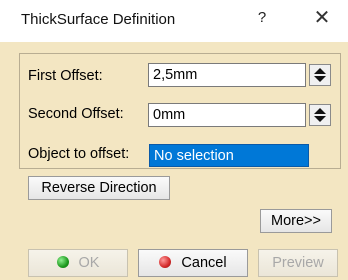 The image size is (348, 280). I want to click on preview-button: Preview, so click(298, 263).